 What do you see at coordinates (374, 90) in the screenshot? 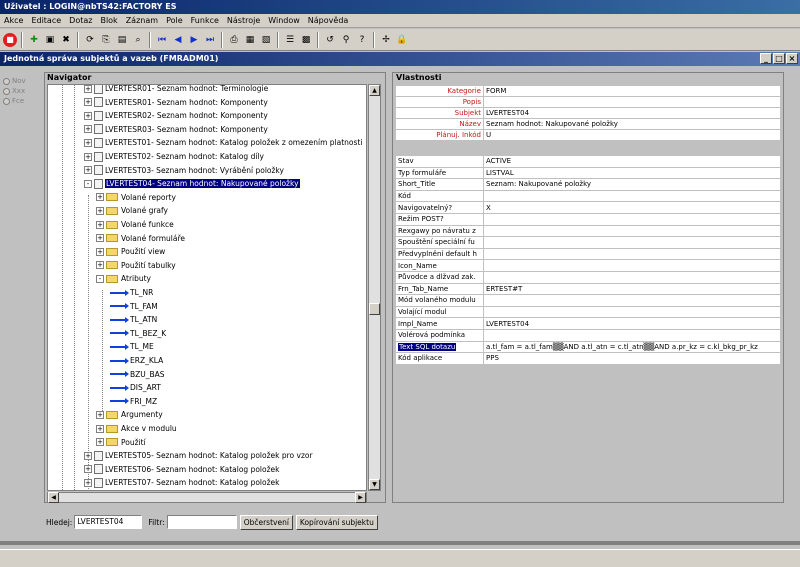
I see `scroll-up-icon: ▲` at bounding box center [374, 90].